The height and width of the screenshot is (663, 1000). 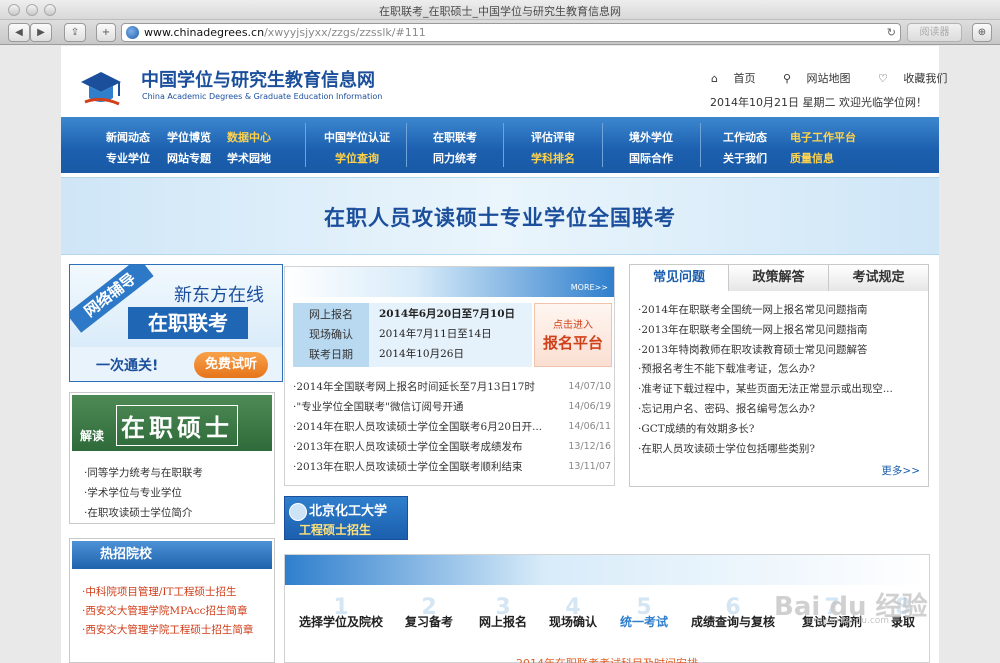 What do you see at coordinates (231, 365) in the screenshot?
I see `free-trial-button: 免费试听` at bounding box center [231, 365].